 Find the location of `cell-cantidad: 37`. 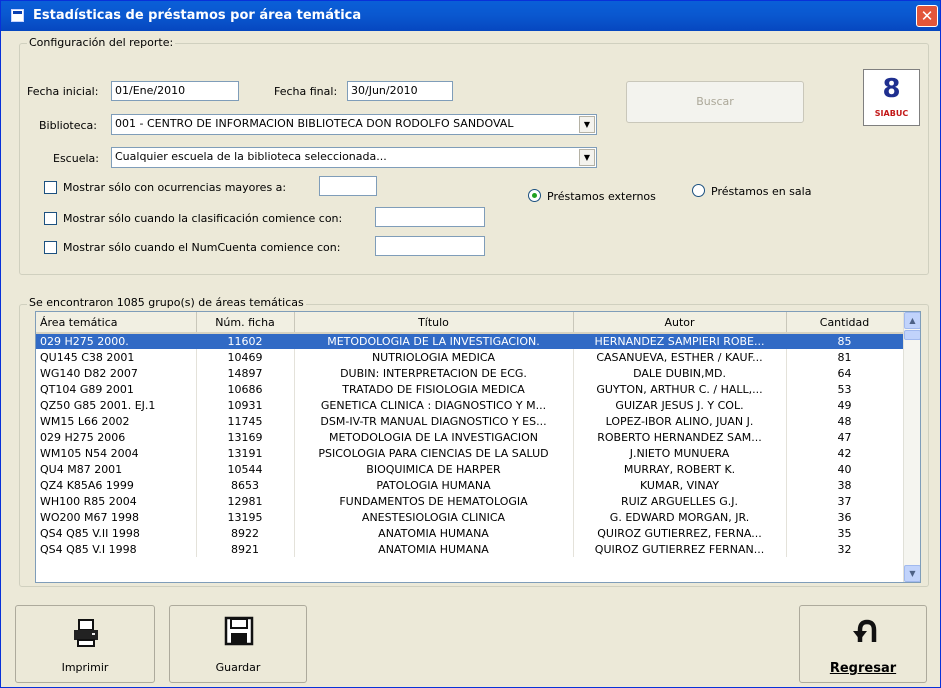

cell-cantidad: 37 is located at coordinates (845, 501).